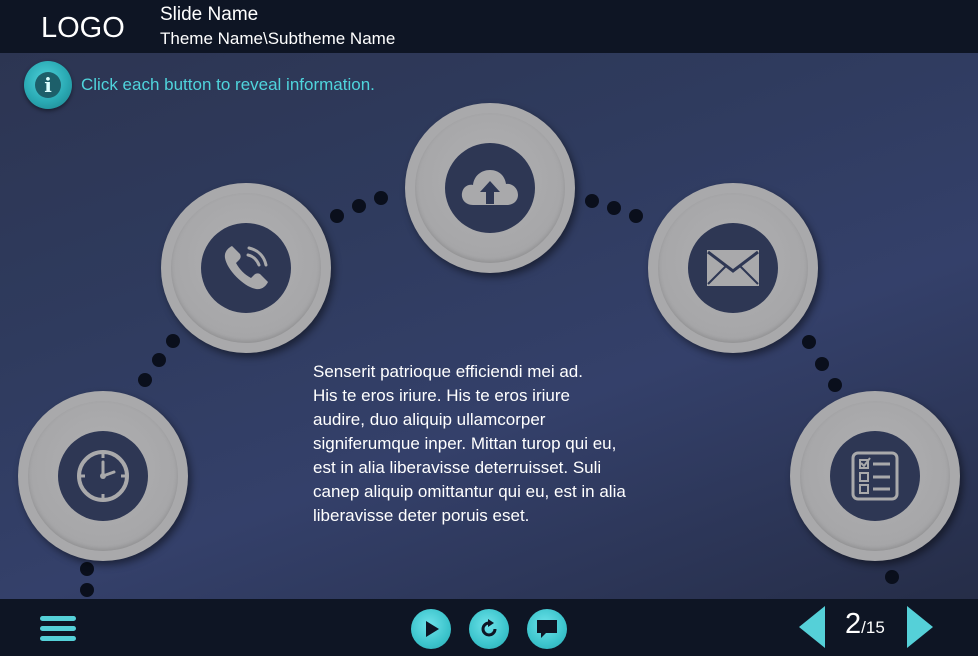  I want to click on menu-button, so click(58, 629).